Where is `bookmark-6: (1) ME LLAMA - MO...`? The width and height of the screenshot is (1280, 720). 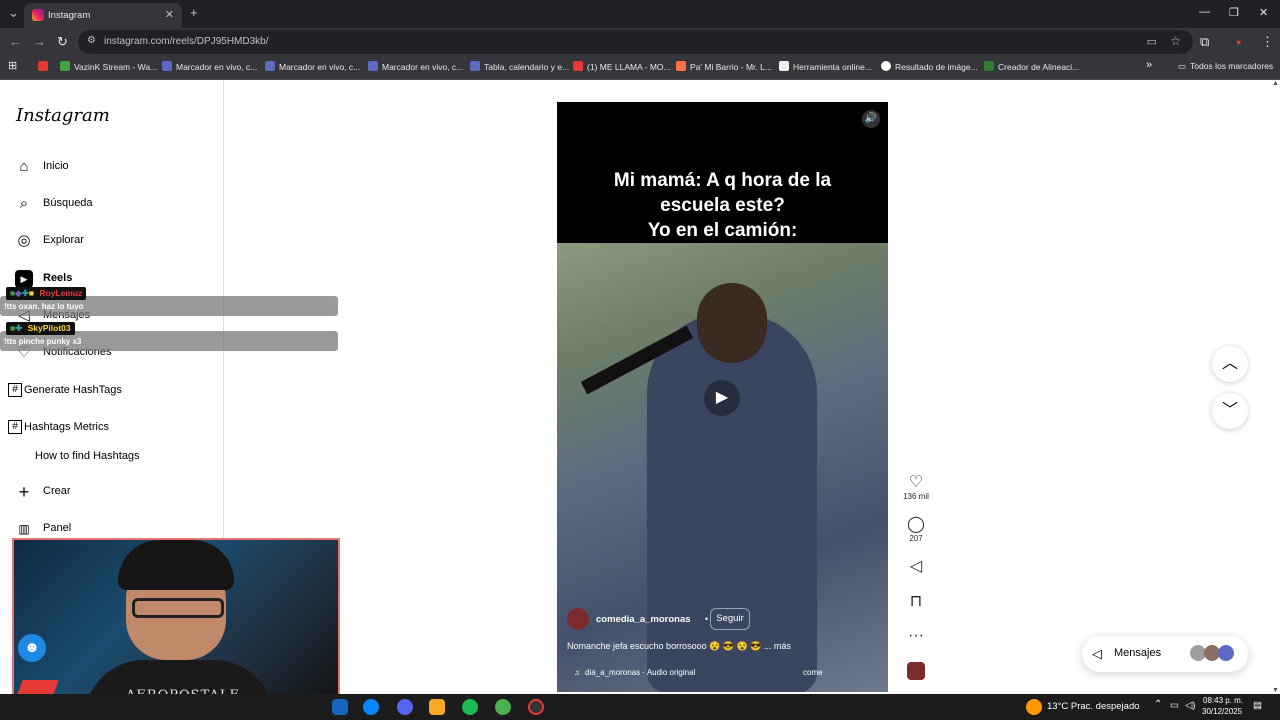 bookmark-6: (1) ME LLAMA - MO... is located at coordinates (622, 68).